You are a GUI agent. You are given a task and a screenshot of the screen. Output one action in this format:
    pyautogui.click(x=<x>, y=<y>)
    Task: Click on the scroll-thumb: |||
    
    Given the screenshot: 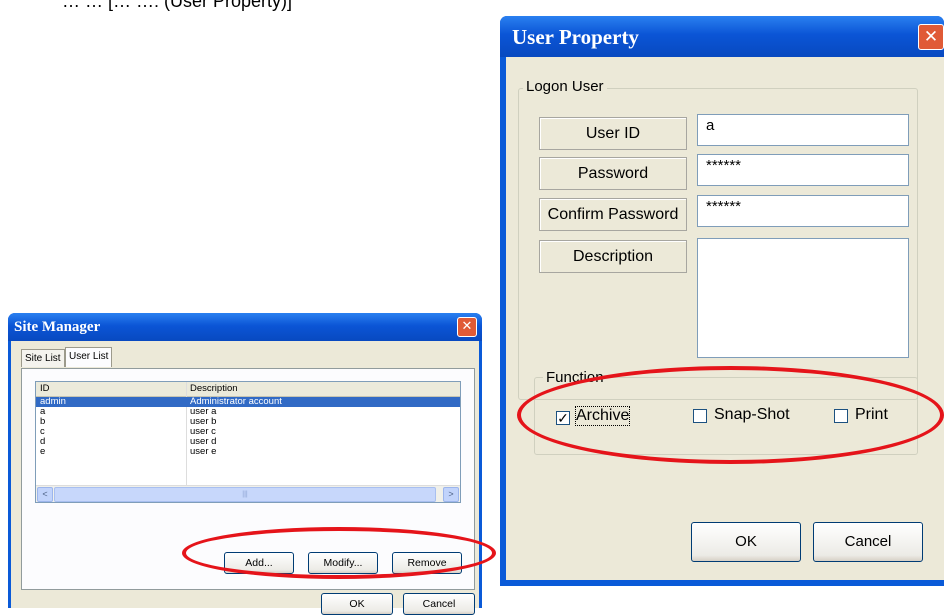 What is the action you would take?
    pyautogui.click(x=245, y=494)
    